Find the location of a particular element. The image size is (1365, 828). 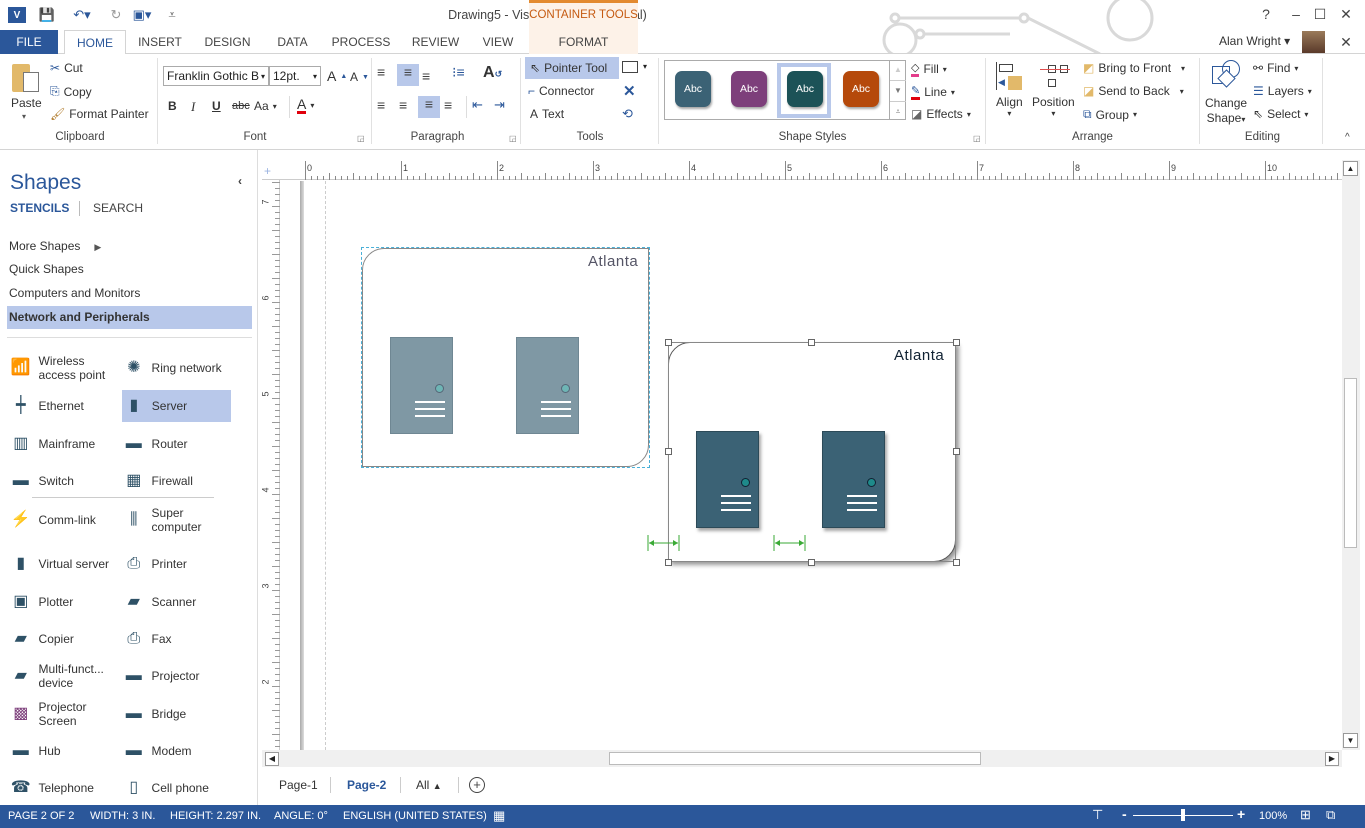

tab-review: REVIEW is located at coordinates (435, 42).